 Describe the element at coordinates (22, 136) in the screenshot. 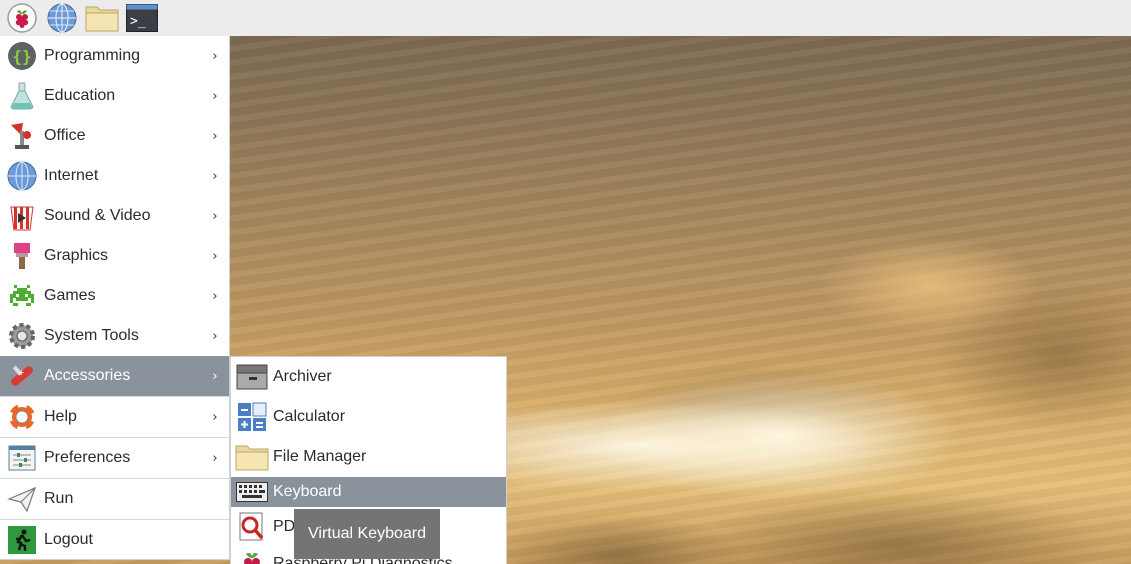

I see `office-icon` at that location.